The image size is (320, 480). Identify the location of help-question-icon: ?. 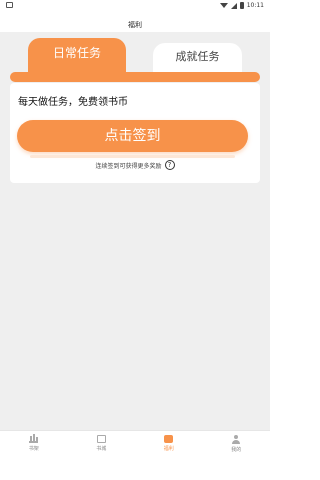
(169, 165).